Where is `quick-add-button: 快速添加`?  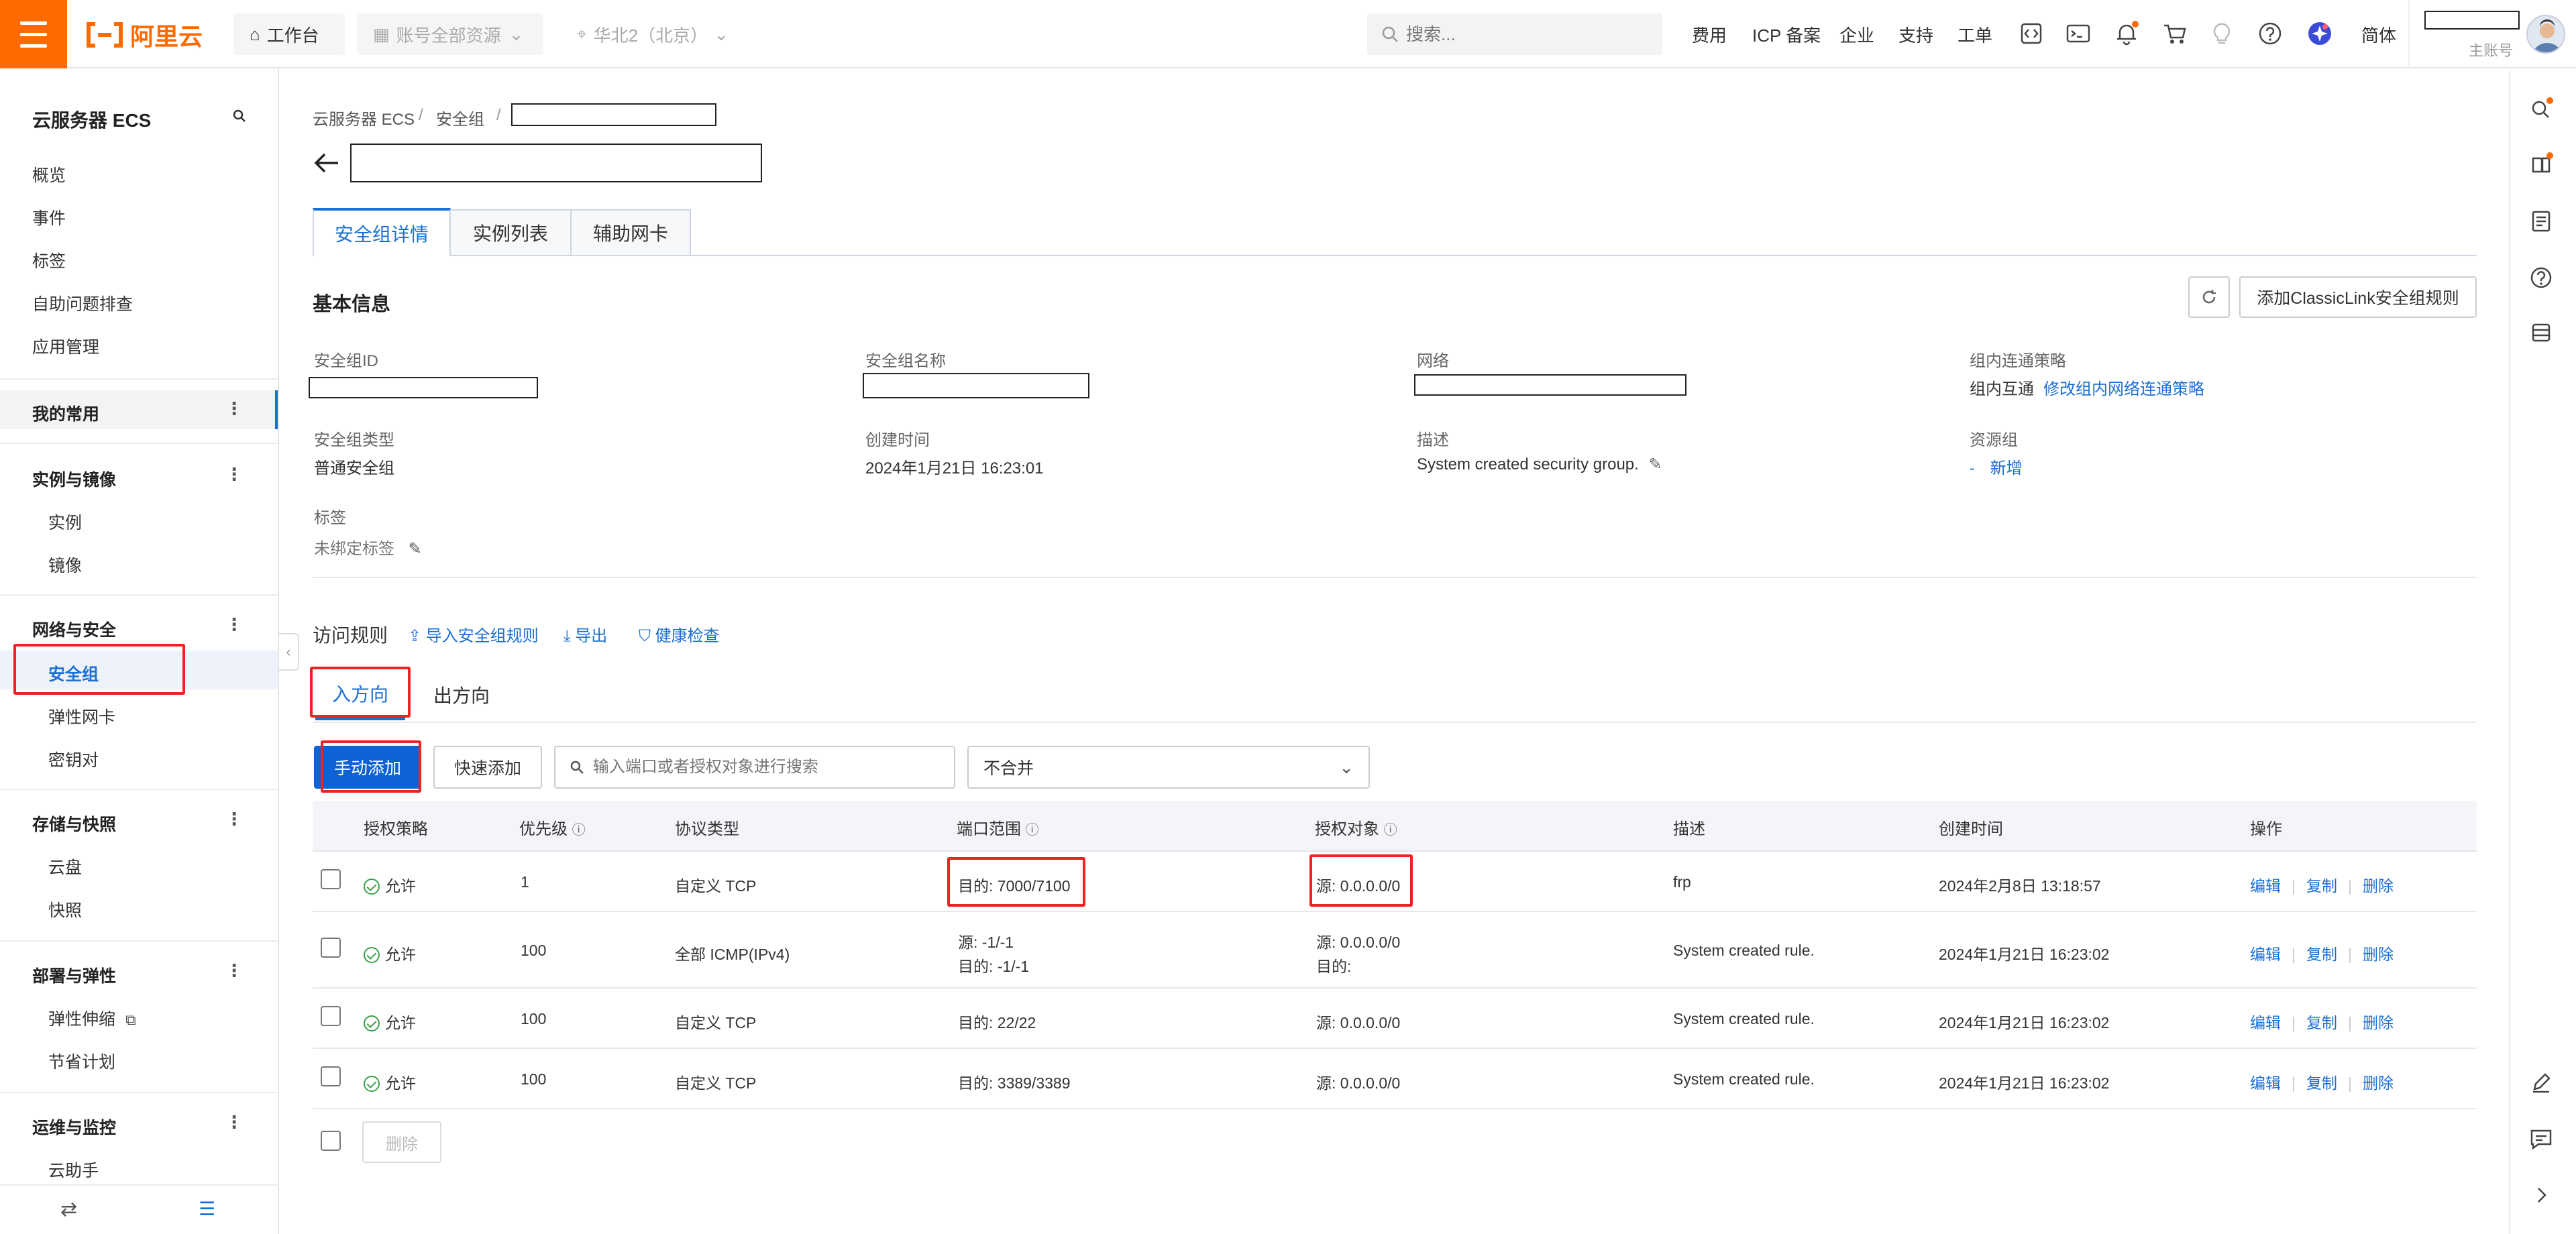
quick-add-button: 快速添加 is located at coordinates (487, 767).